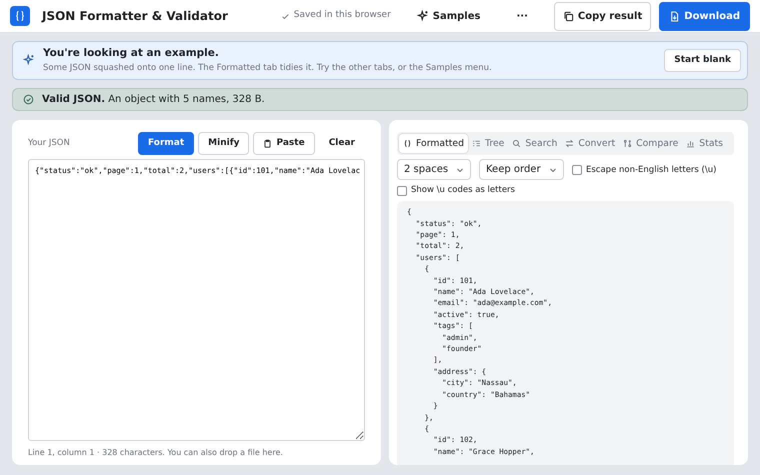 This screenshot has width=760, height=475. I want to click on tab: Search, so click(535, 144).